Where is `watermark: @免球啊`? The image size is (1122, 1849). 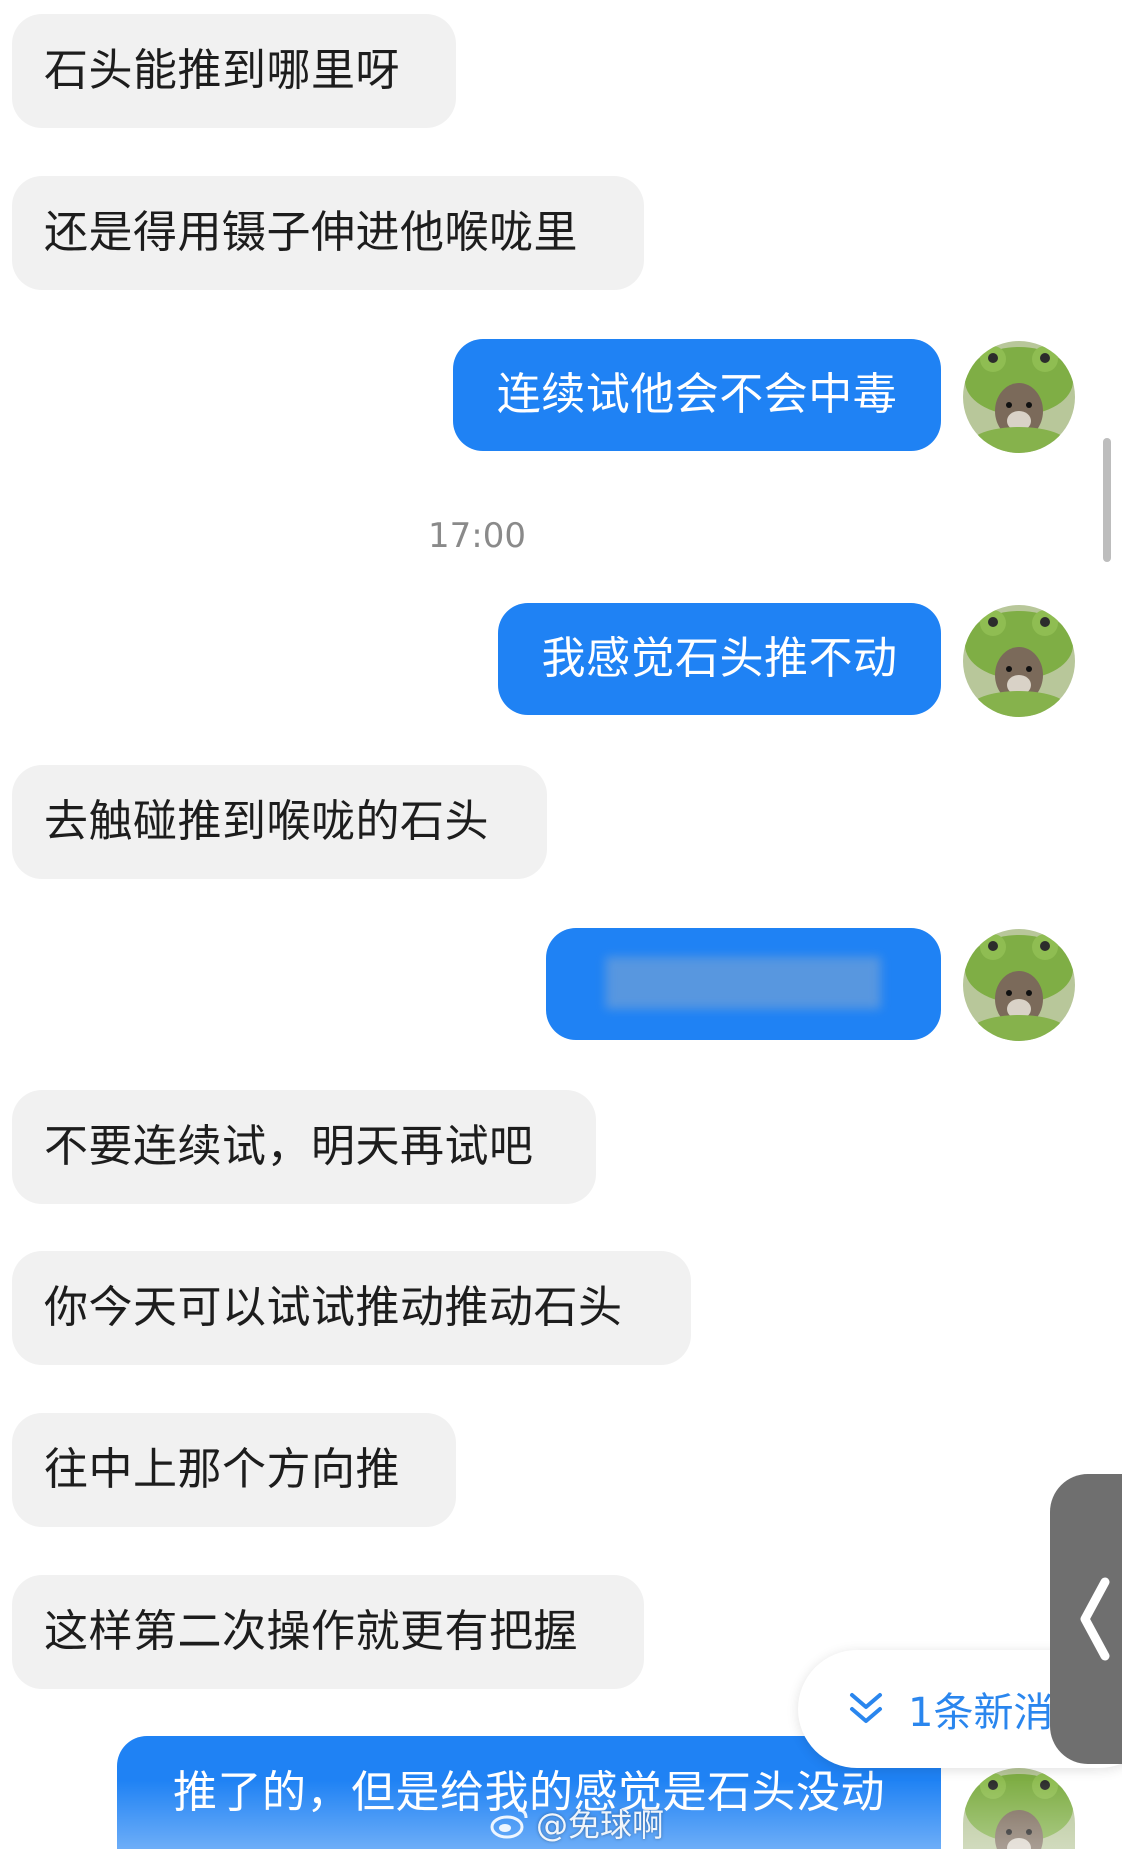
watermark: @免球啊 is located at coordinates (577, 1823).